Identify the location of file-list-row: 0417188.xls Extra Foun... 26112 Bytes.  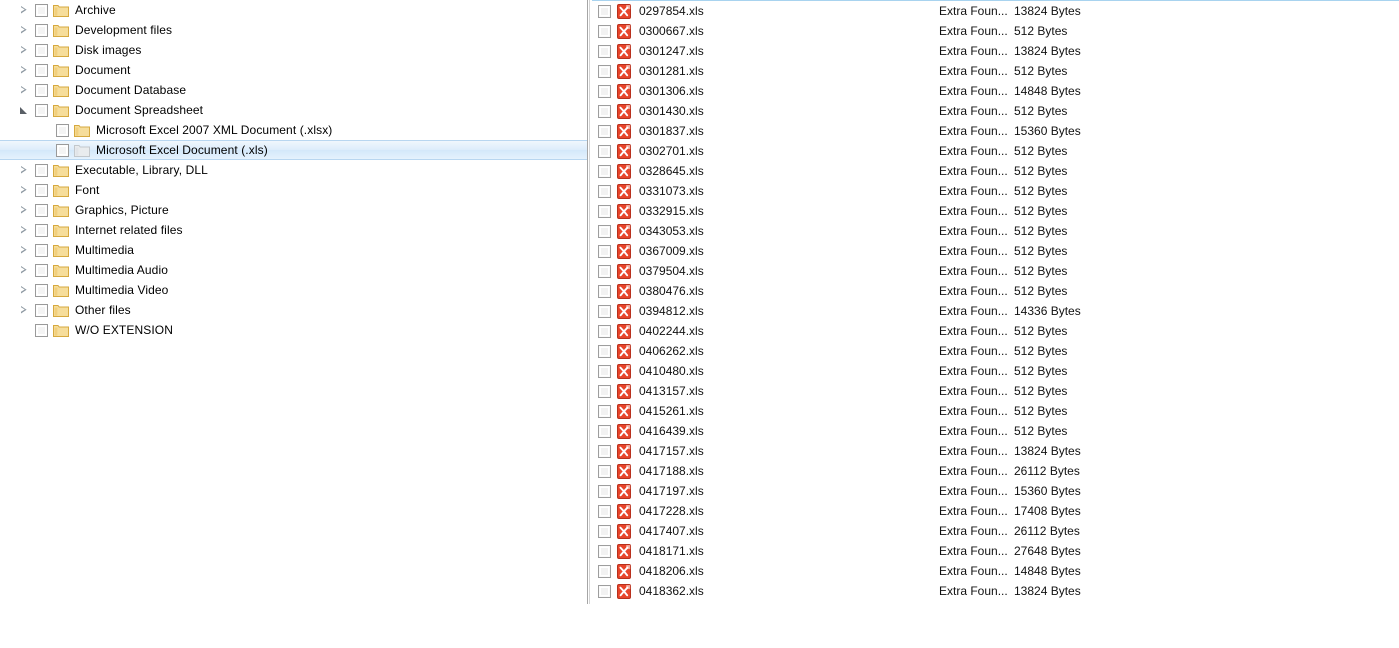
(995, 471).